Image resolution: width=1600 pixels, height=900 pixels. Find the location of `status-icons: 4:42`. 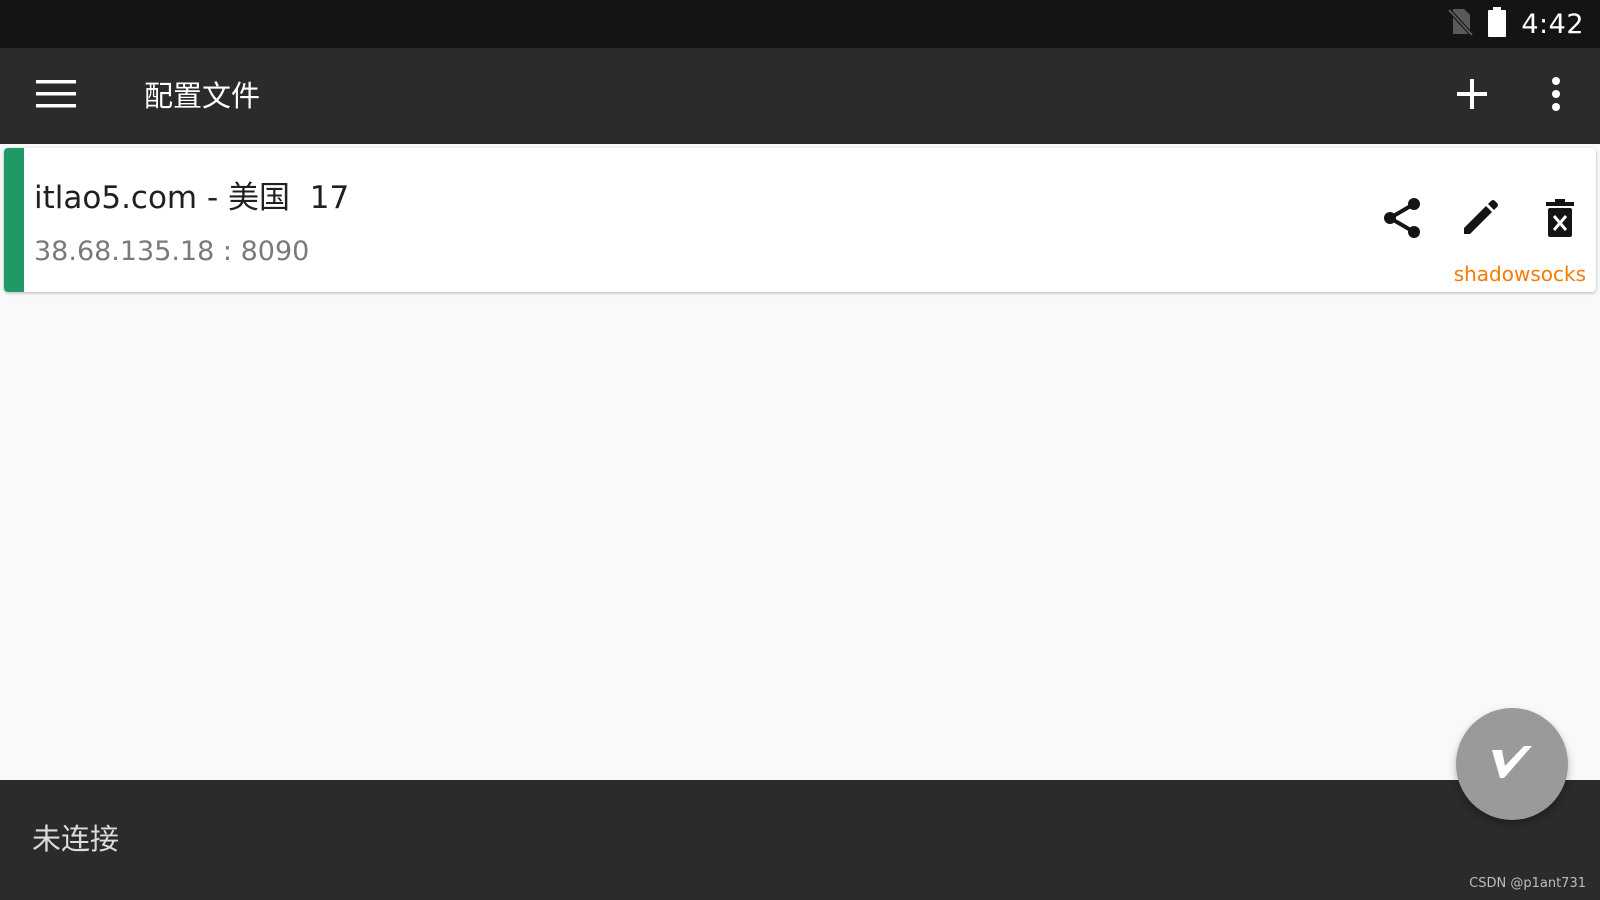

status-icons: 4:42 is located at coordinates (1515, 24).